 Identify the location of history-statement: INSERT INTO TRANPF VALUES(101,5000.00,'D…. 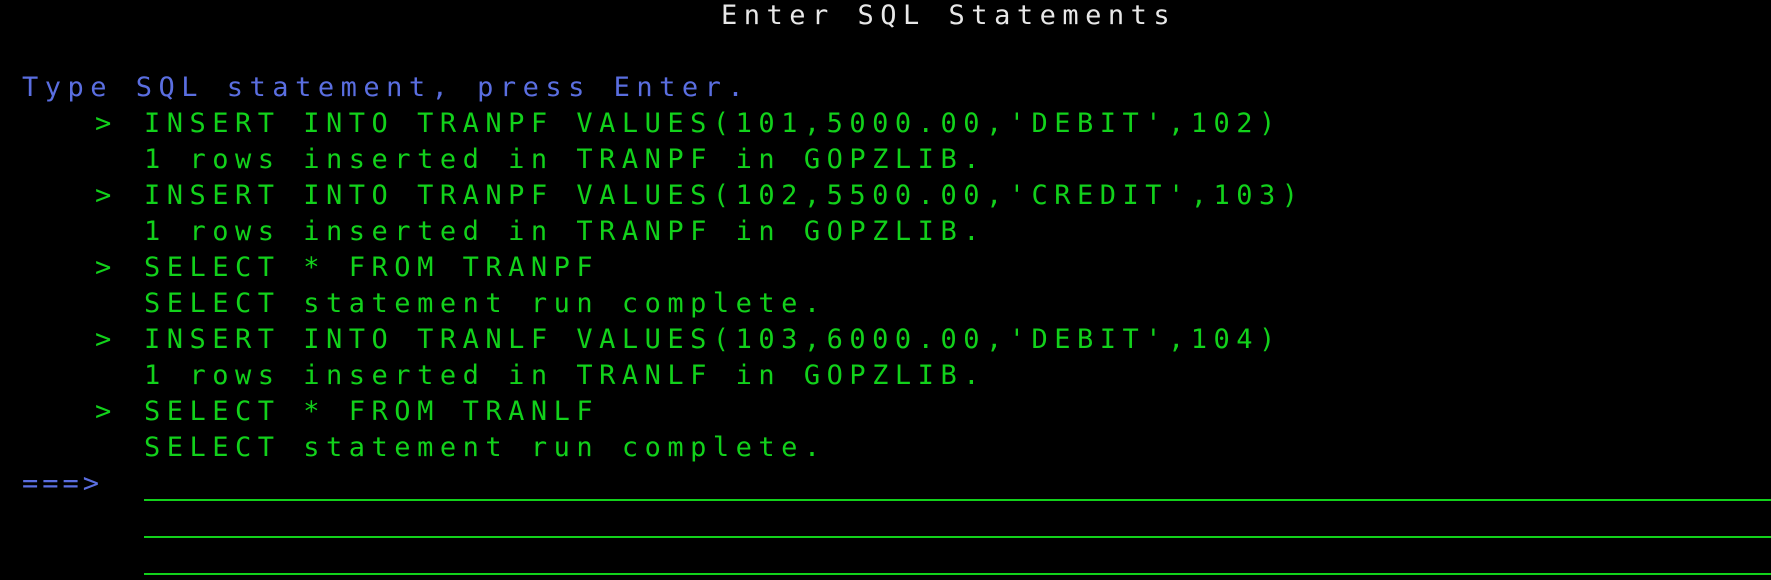
(713, 123).